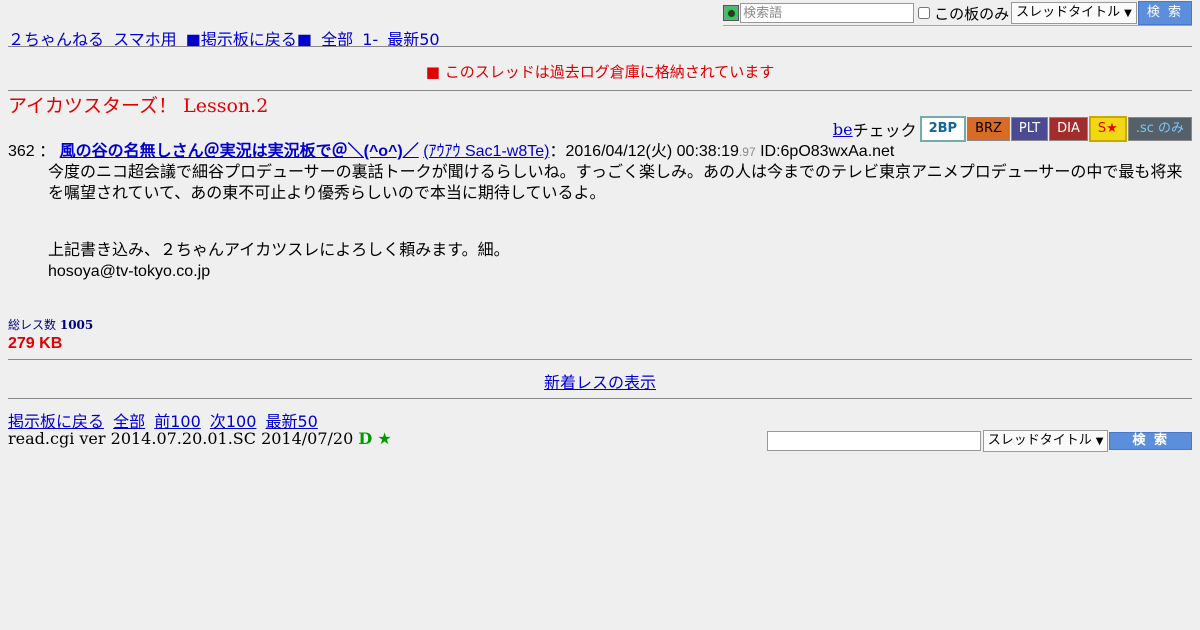 Image resolution: width=1200 pixels, height=630 pixels. I want to click on new-responses: 新着レスの表示, so click(600, 381).